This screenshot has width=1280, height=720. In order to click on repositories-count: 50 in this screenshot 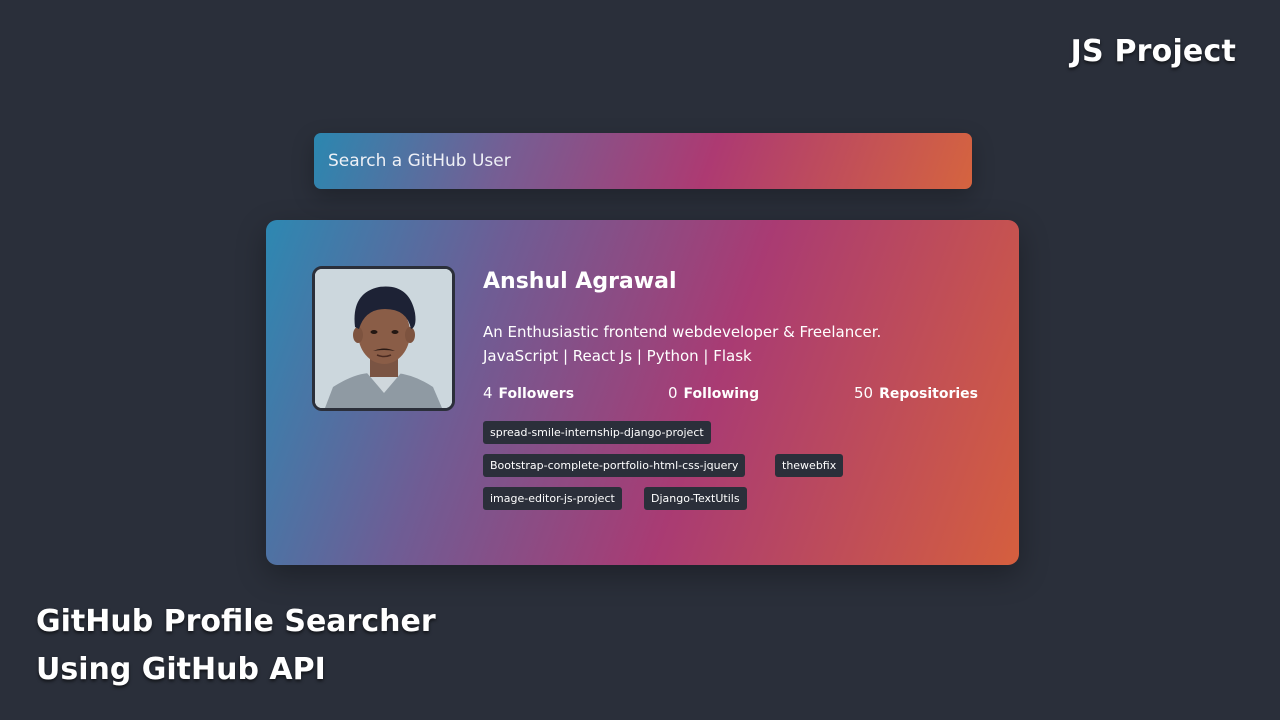, I will do `click(864, 393)`.